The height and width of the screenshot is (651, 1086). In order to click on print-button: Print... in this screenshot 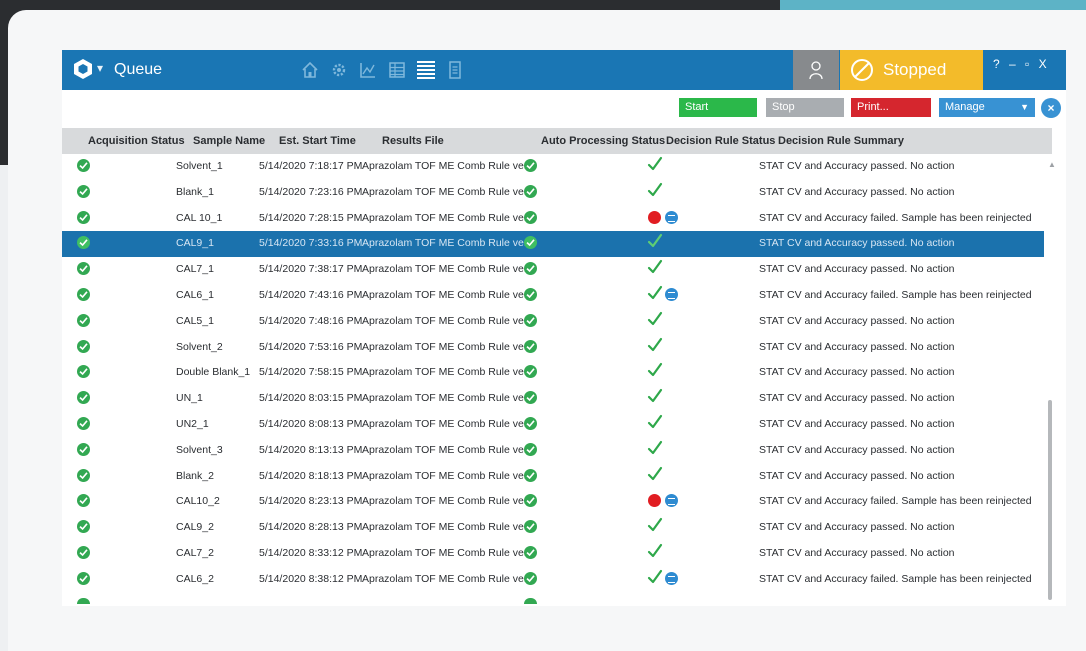, I will do `click(891, 107)`.